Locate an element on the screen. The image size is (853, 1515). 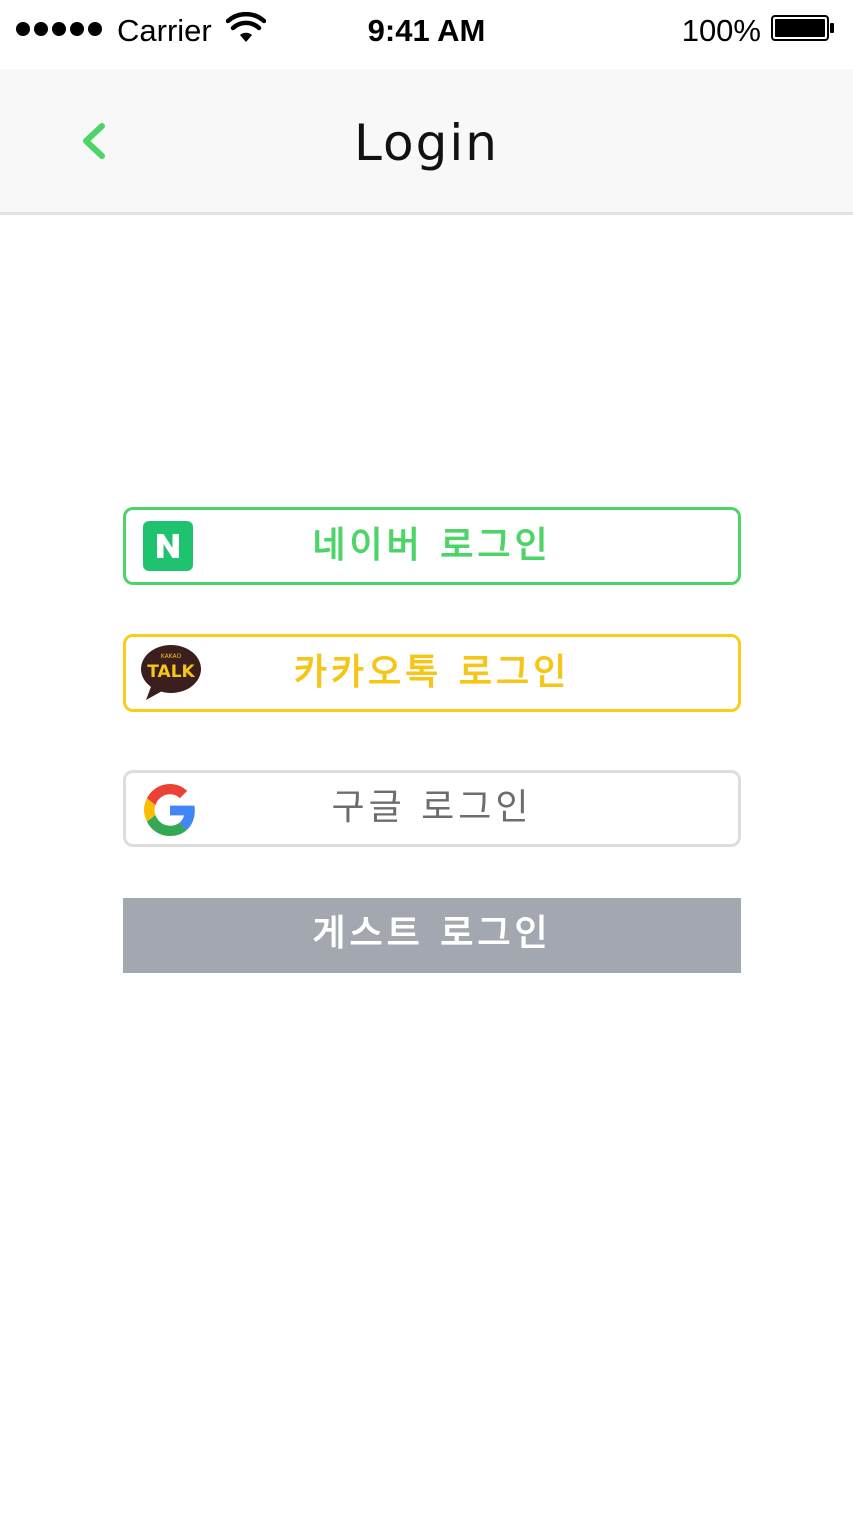
navigation-bar: Login is located at coordinates (426, 142).